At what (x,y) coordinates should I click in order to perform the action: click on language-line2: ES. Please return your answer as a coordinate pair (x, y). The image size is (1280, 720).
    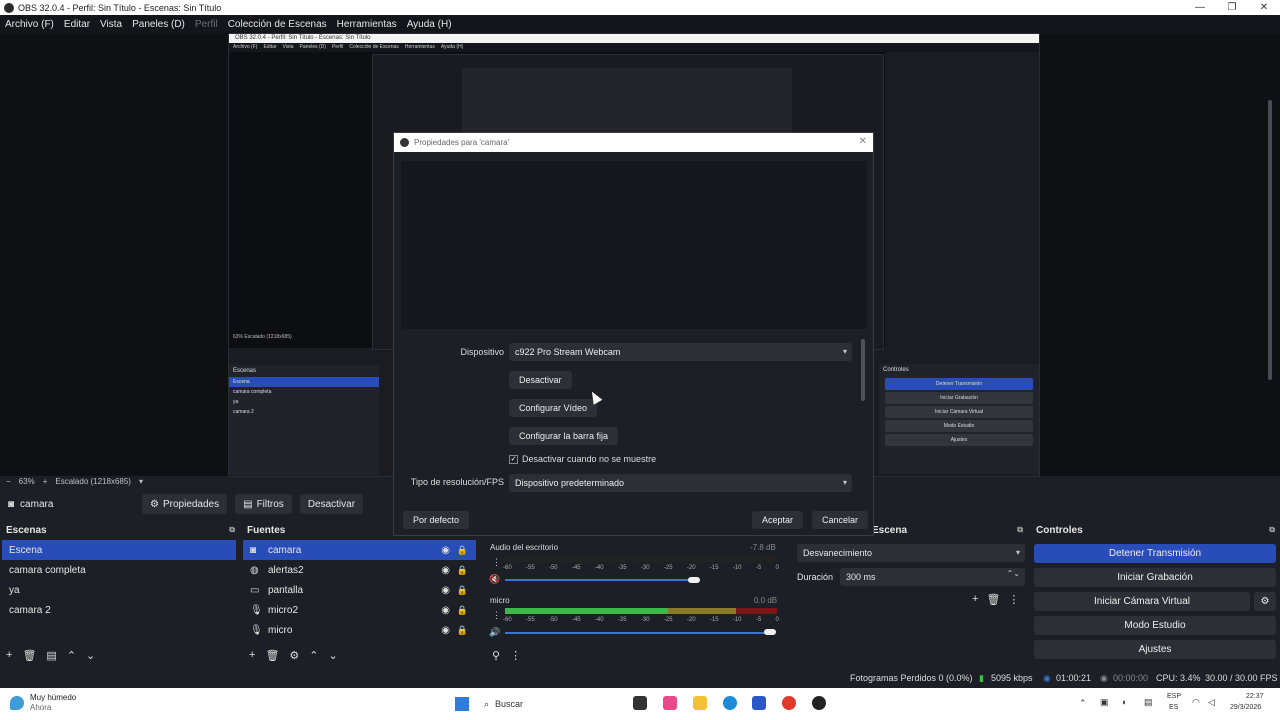
    Looking at the image, I should click on (1173, 707).